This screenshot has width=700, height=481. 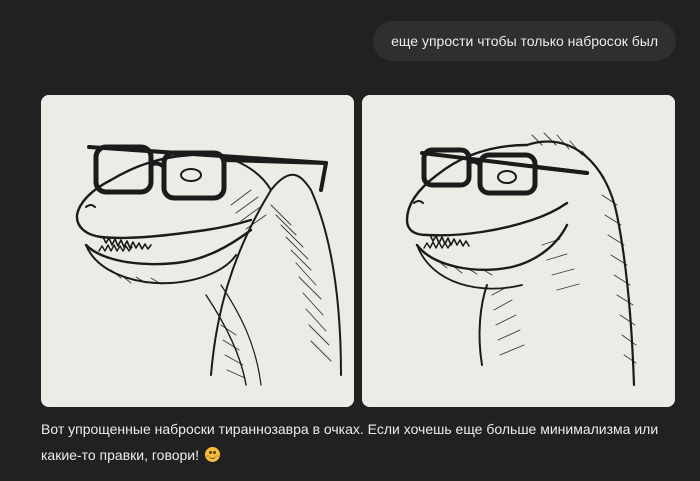 I want to click on user-message-text: еще упрости чтобы только набросок был, so click(x=524, y=41).